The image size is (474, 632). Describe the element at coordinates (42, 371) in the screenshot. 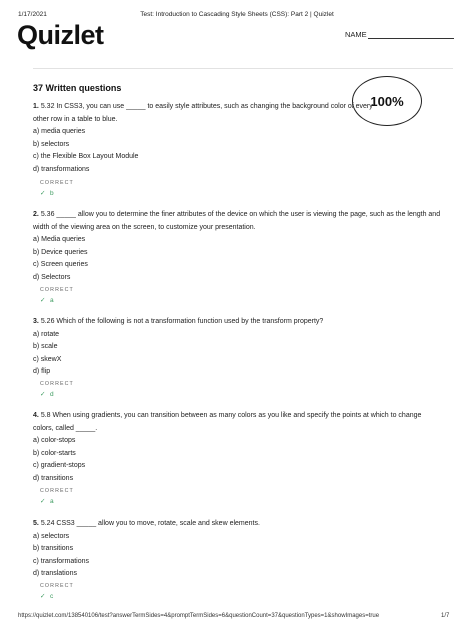

I see `option-d: d) flip` at that location.